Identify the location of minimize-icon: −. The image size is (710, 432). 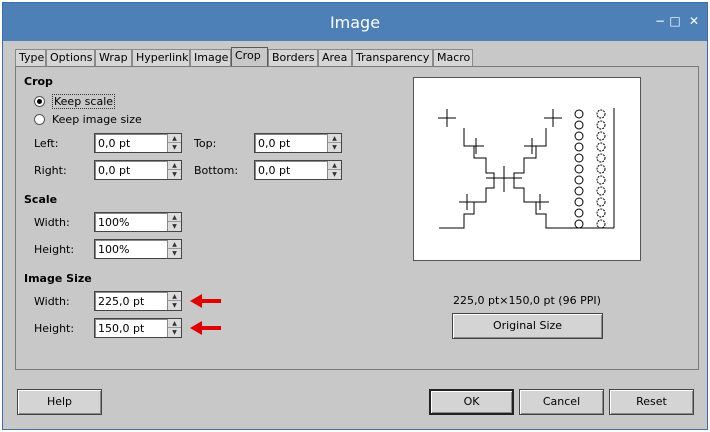
(660, 21).